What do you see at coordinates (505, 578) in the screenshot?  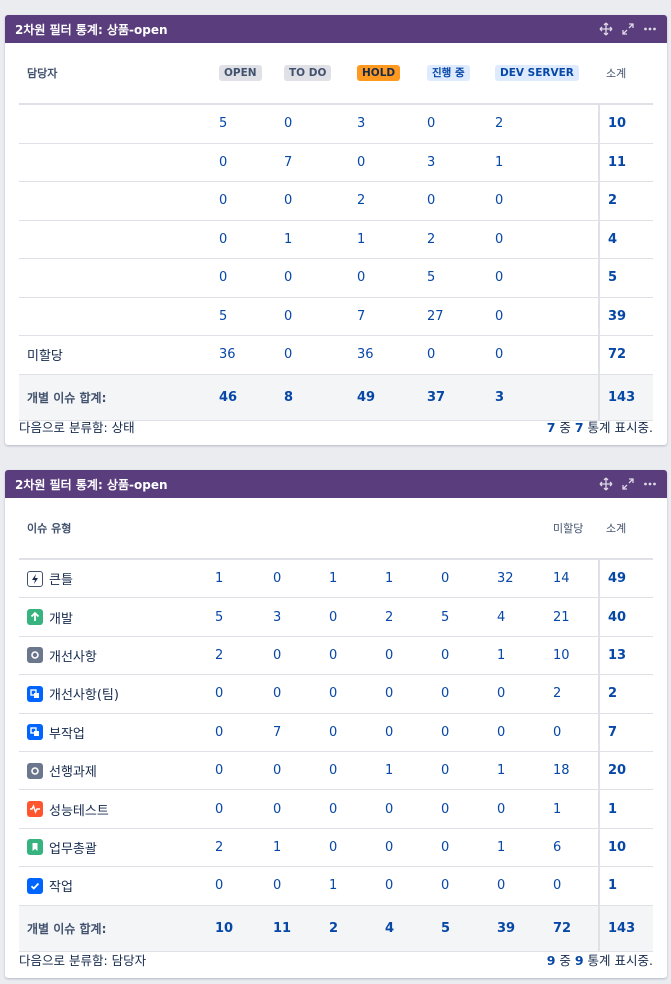 I see `count-link: 32` at bounding box center [505, 578].